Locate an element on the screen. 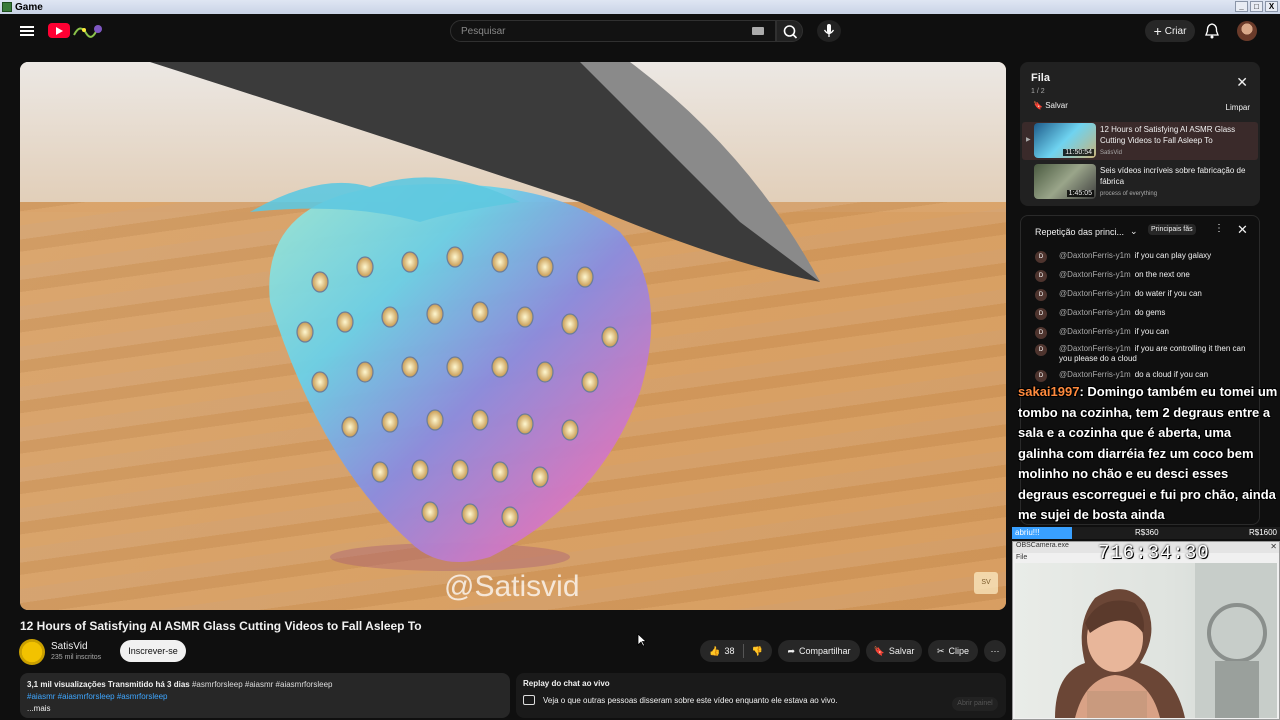  chat-icon is located at coordinates (529, 700).